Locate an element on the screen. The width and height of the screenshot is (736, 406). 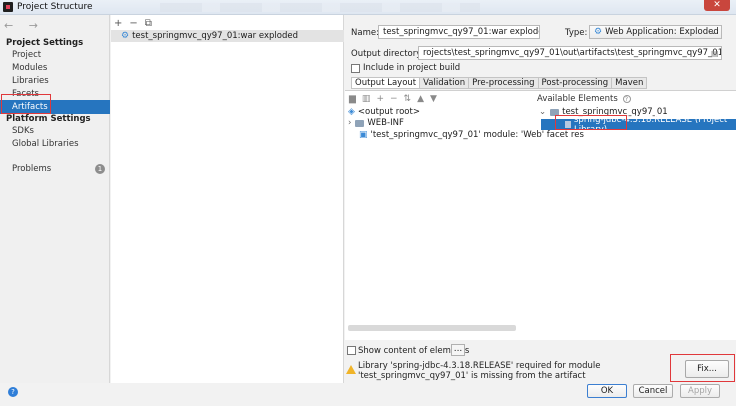
output-root-icon: ◈ is located at coordinates (351, 112).